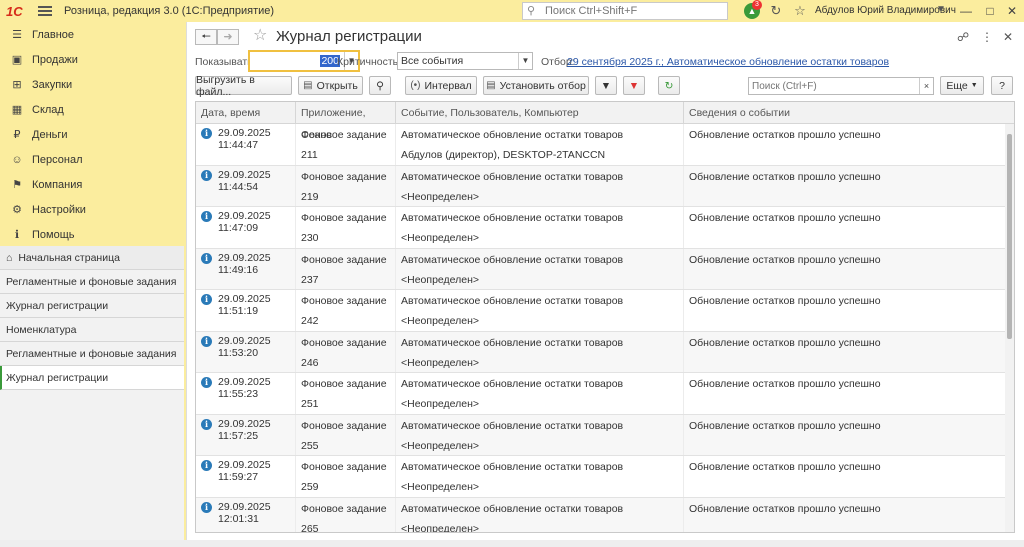  I want to click on column-header-info: Сведения о событии, so click(845, 112).